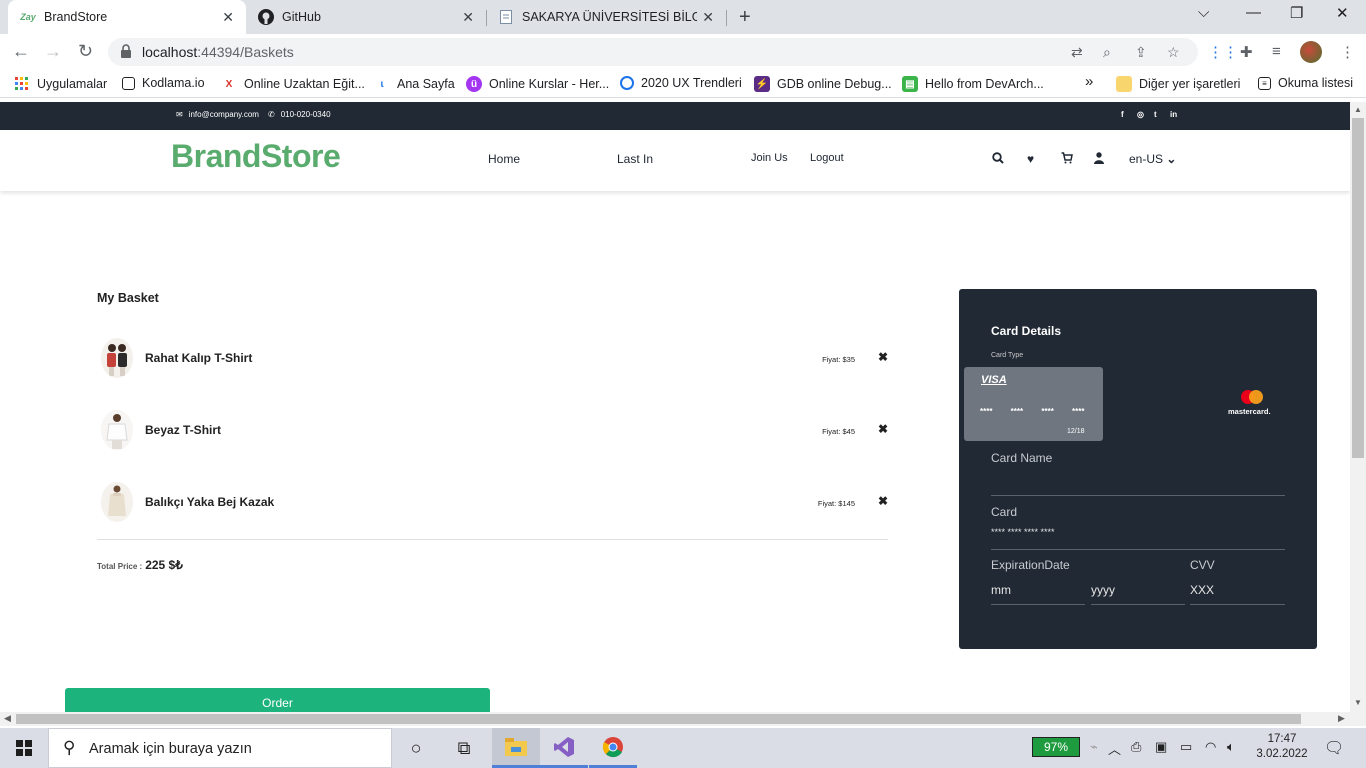  I want to click on github-icon, so click(266, 17).